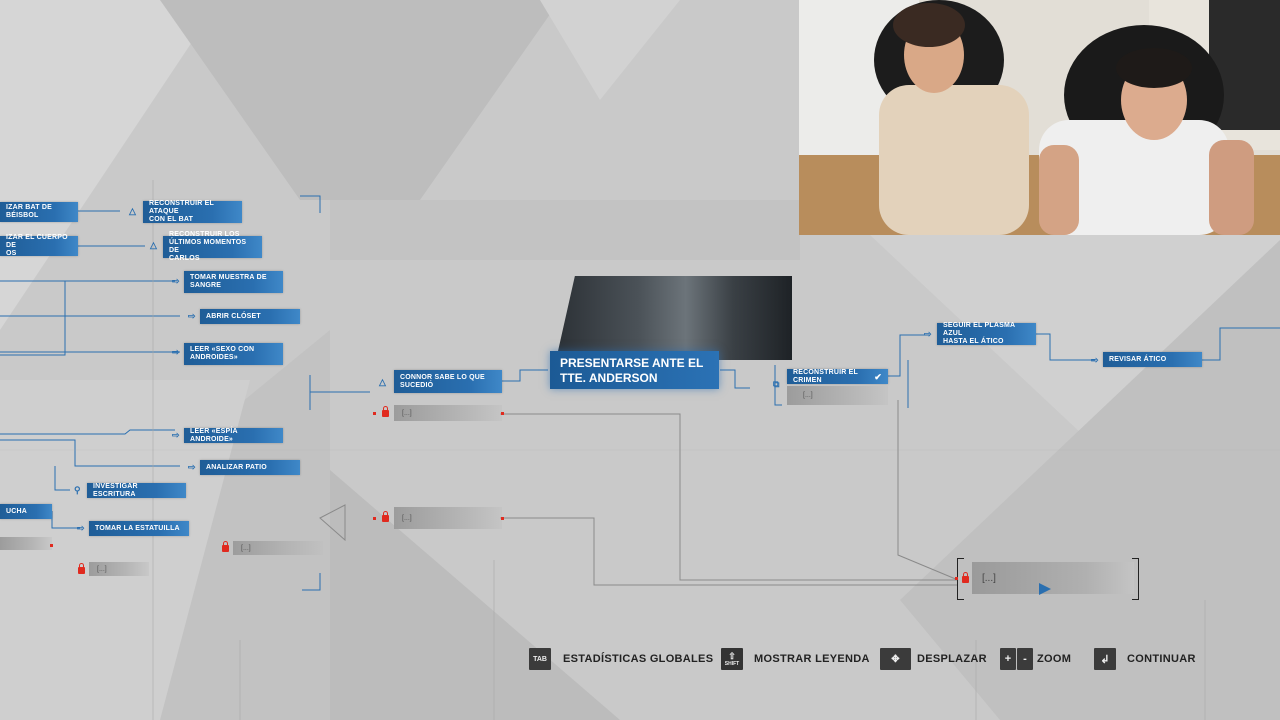 The height and width of the screenshot is (720, 1280). Describe the element at coordinates (776, 384) in the screenshot. I see `copy-icon: ⧉` at that location.